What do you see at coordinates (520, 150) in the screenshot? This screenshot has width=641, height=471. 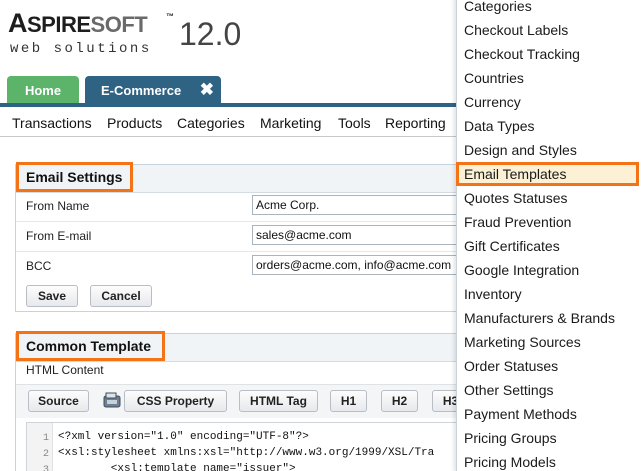 I see `dropdown-item-design-and-styles: Design and Styles` at bounding box center [520, 150].